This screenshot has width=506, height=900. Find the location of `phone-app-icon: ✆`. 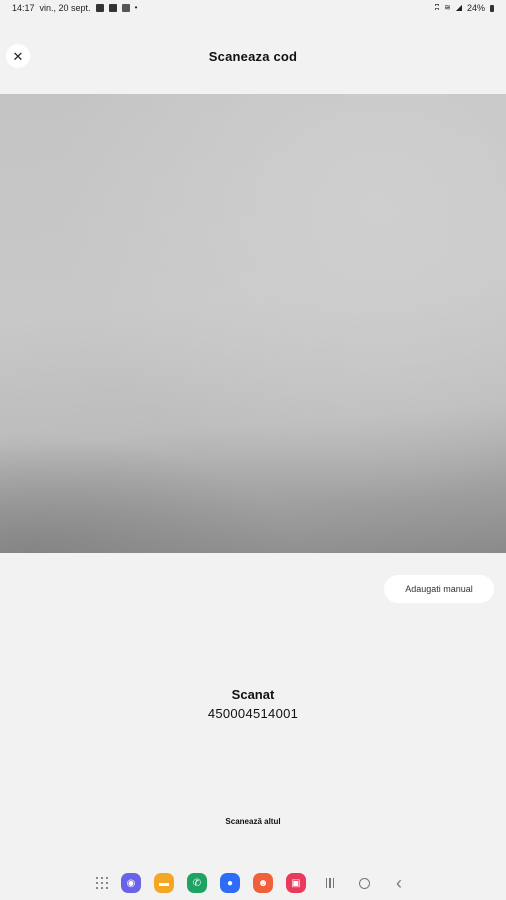

phone-app-icon: ✆ is located at coordinates (197, 883).